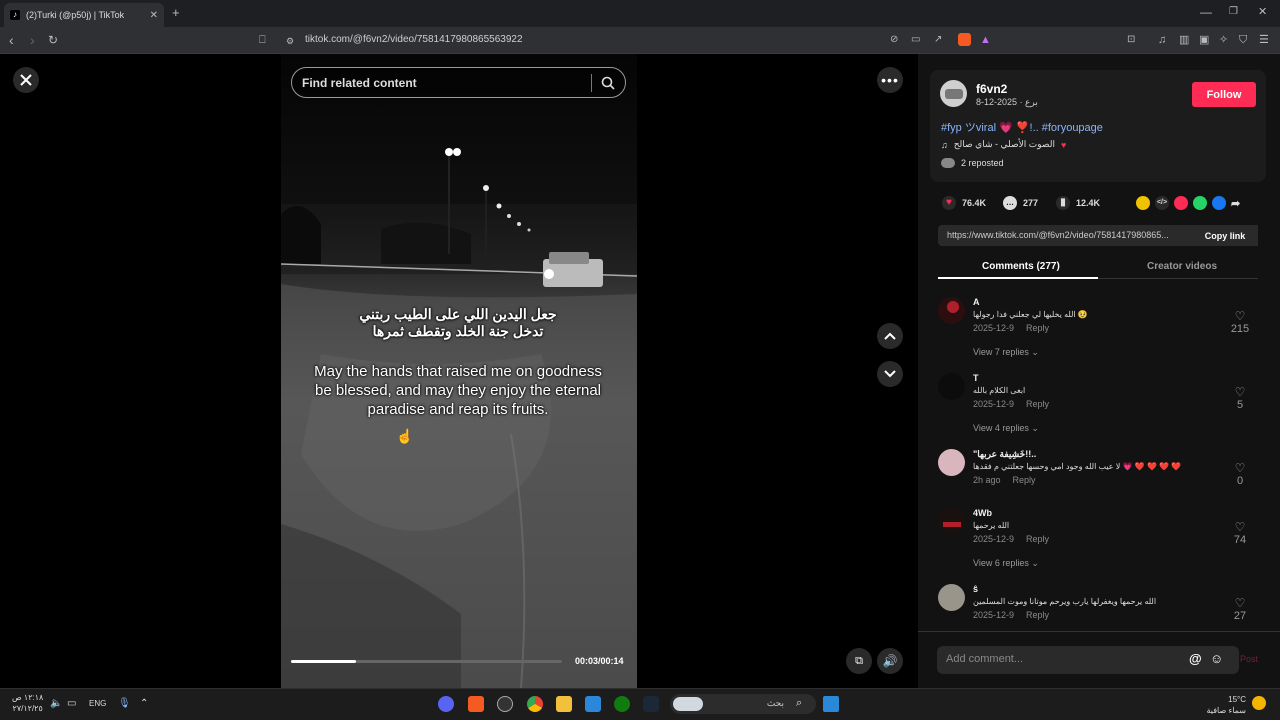  Describe the element at coordinates (1216, 658) in the screenshot. I see `emoji-icon: ☺` at that location.